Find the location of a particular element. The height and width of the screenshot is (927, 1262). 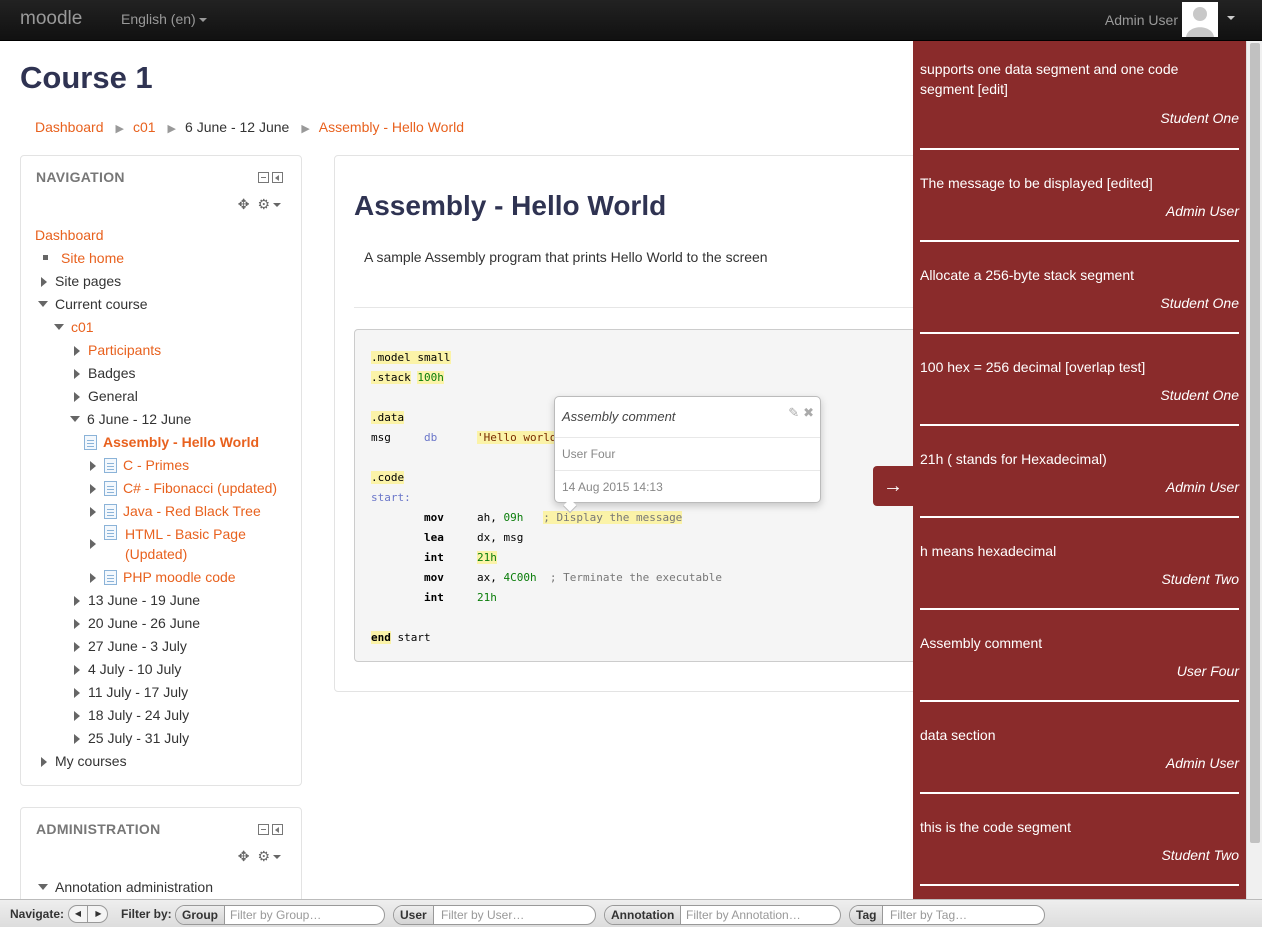

tag-filter-input is located at coordinates (965, 915).